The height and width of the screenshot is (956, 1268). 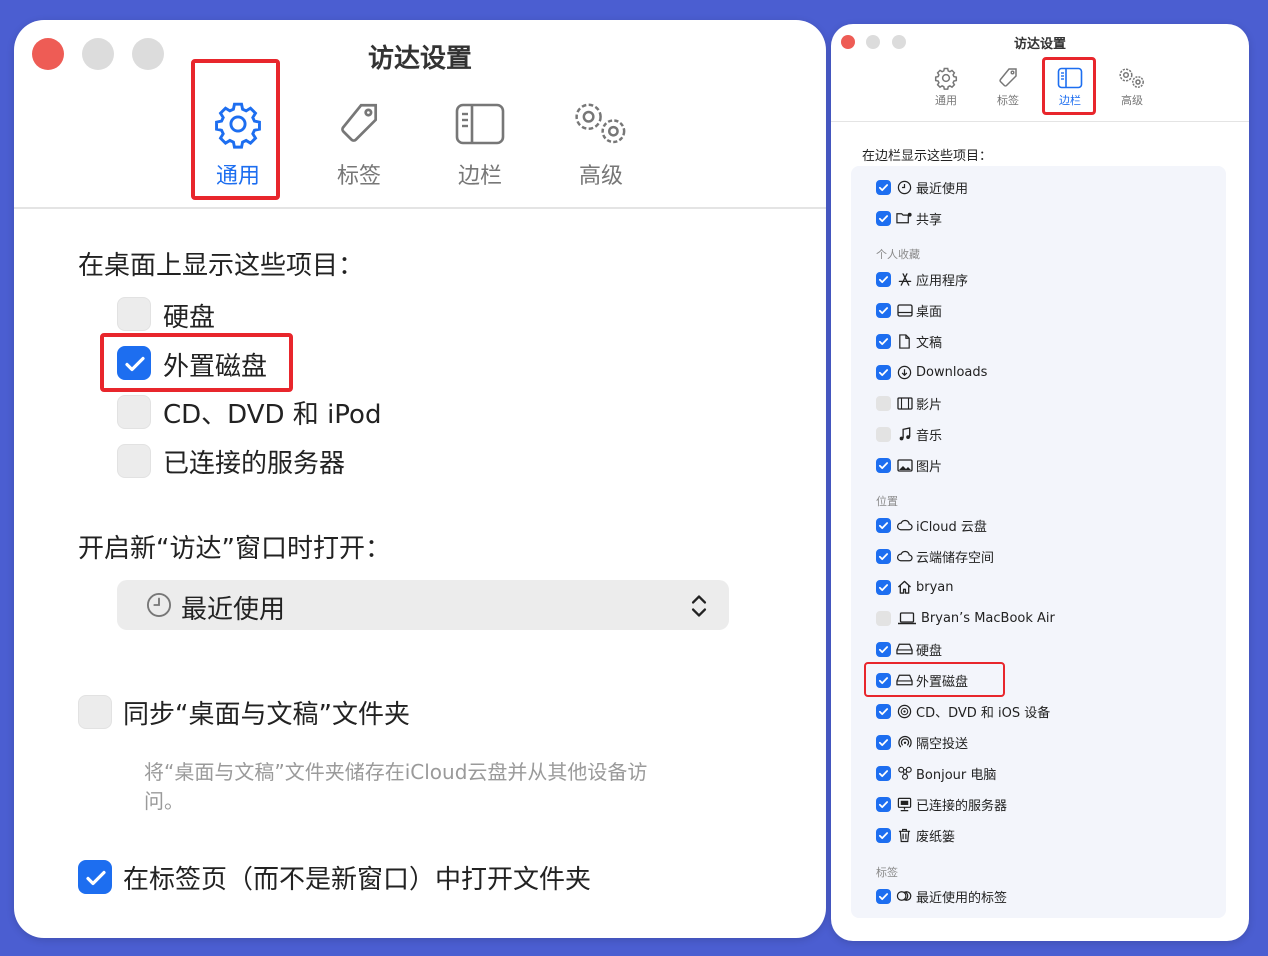 I want to click on checkbox-open-in-tabs, so click(x=95, y=877).